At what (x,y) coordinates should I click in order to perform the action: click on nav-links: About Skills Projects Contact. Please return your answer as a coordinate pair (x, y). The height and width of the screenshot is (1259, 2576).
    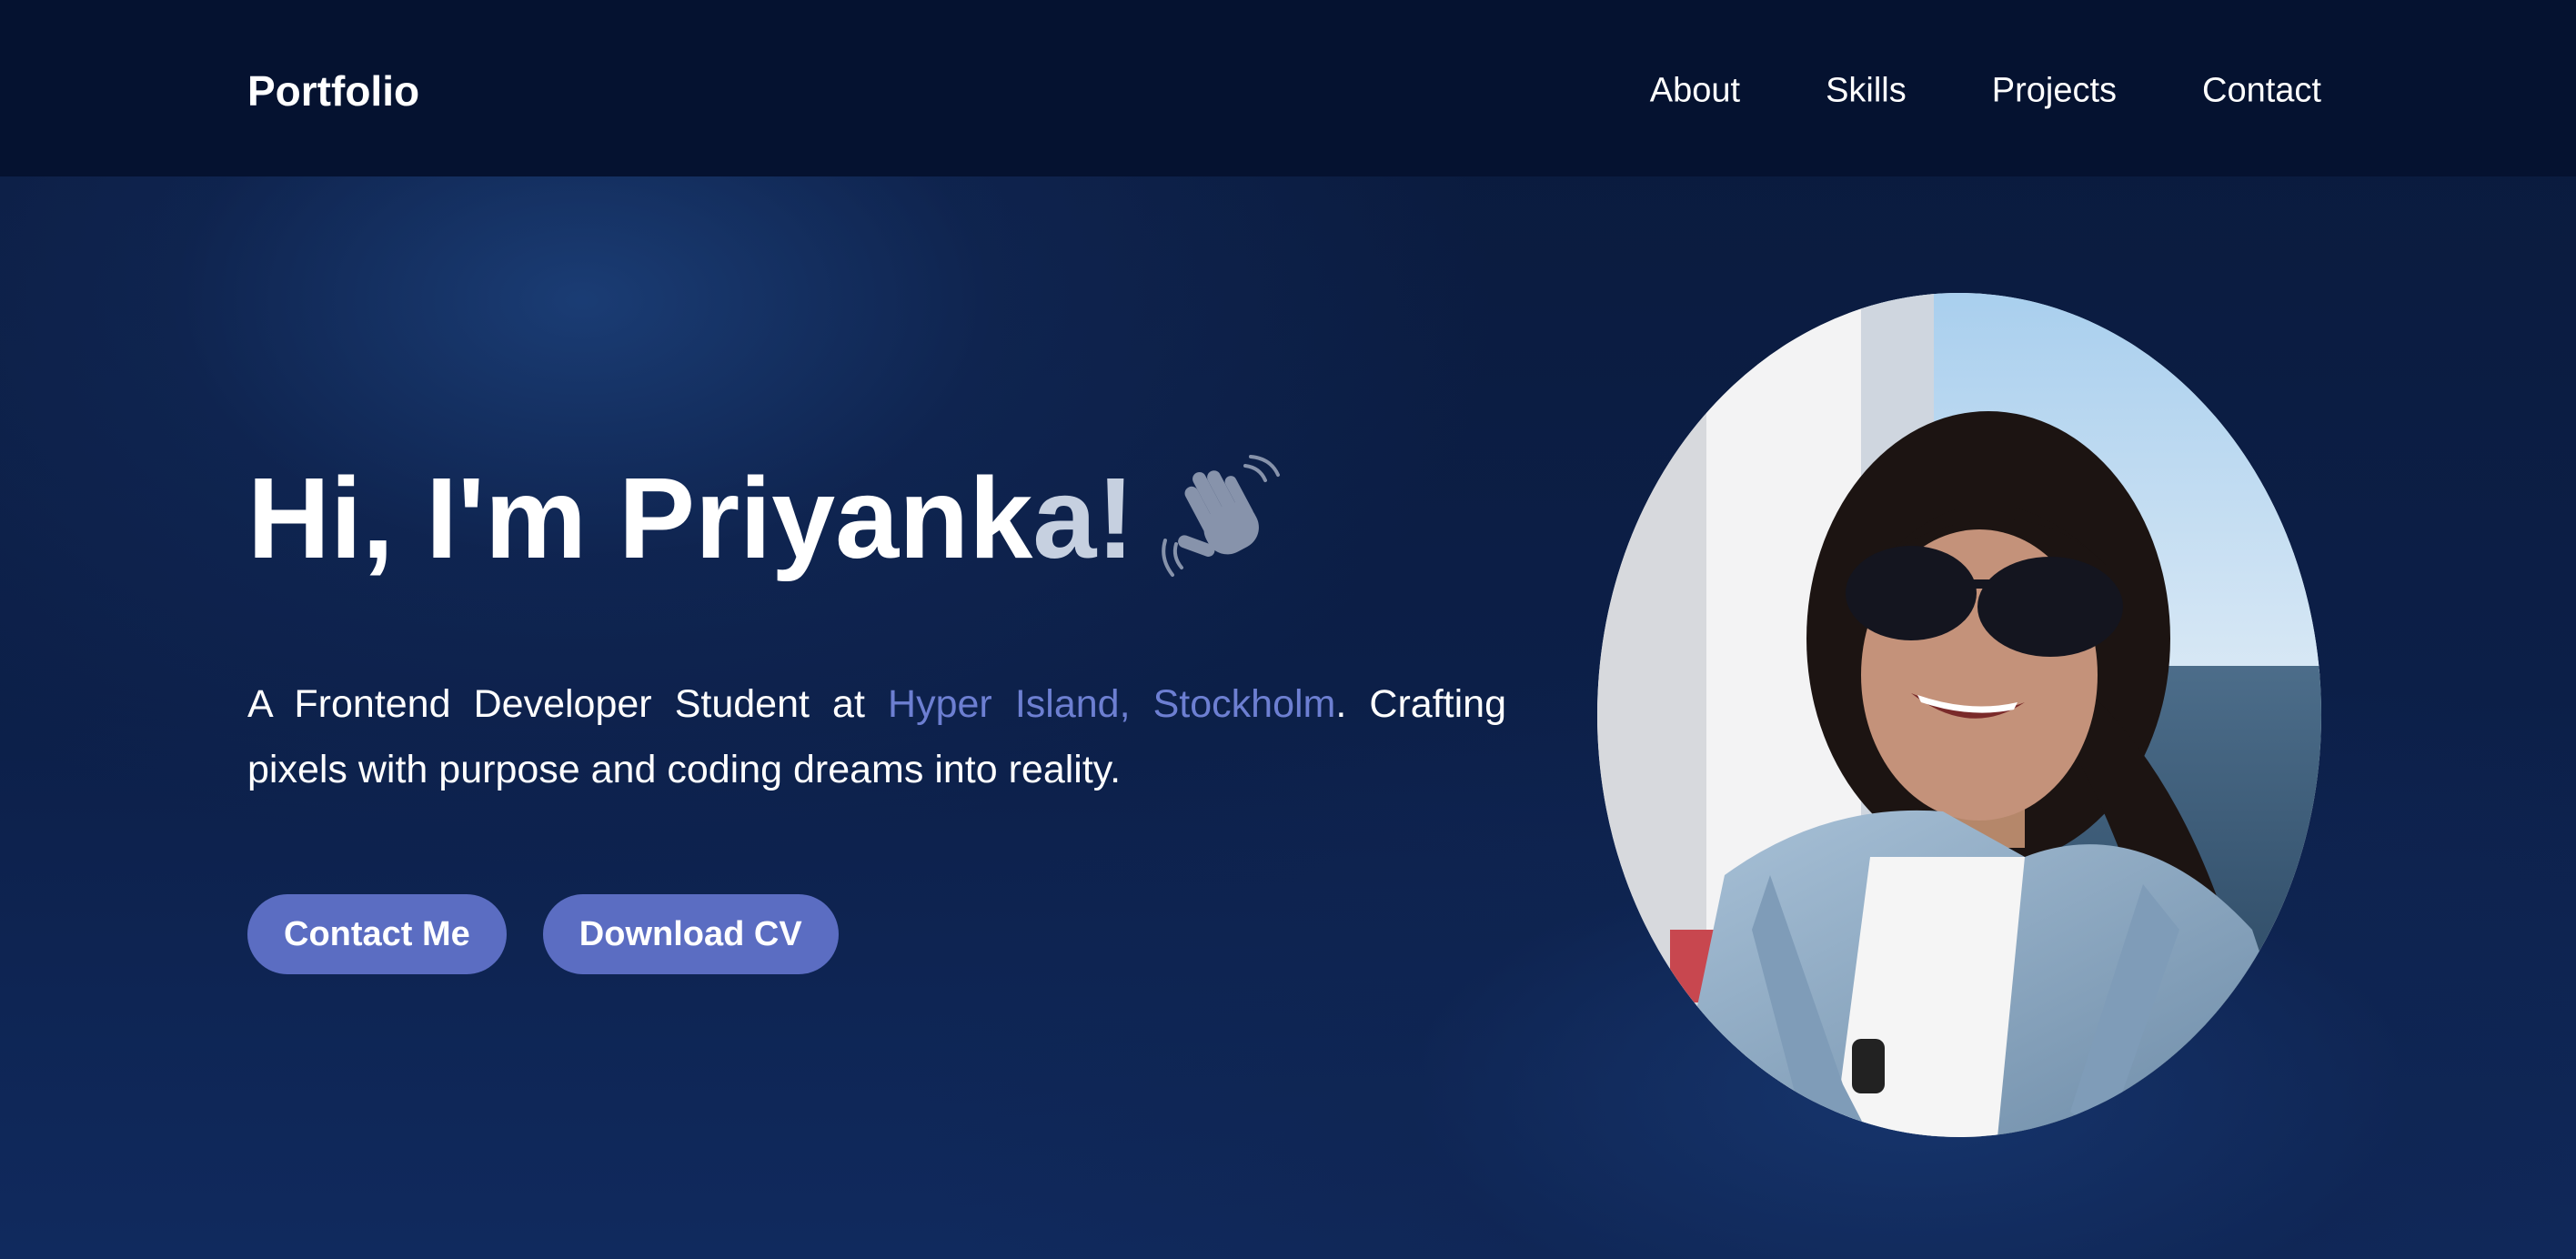
    Looking at the image, I should click on (1985, 91).